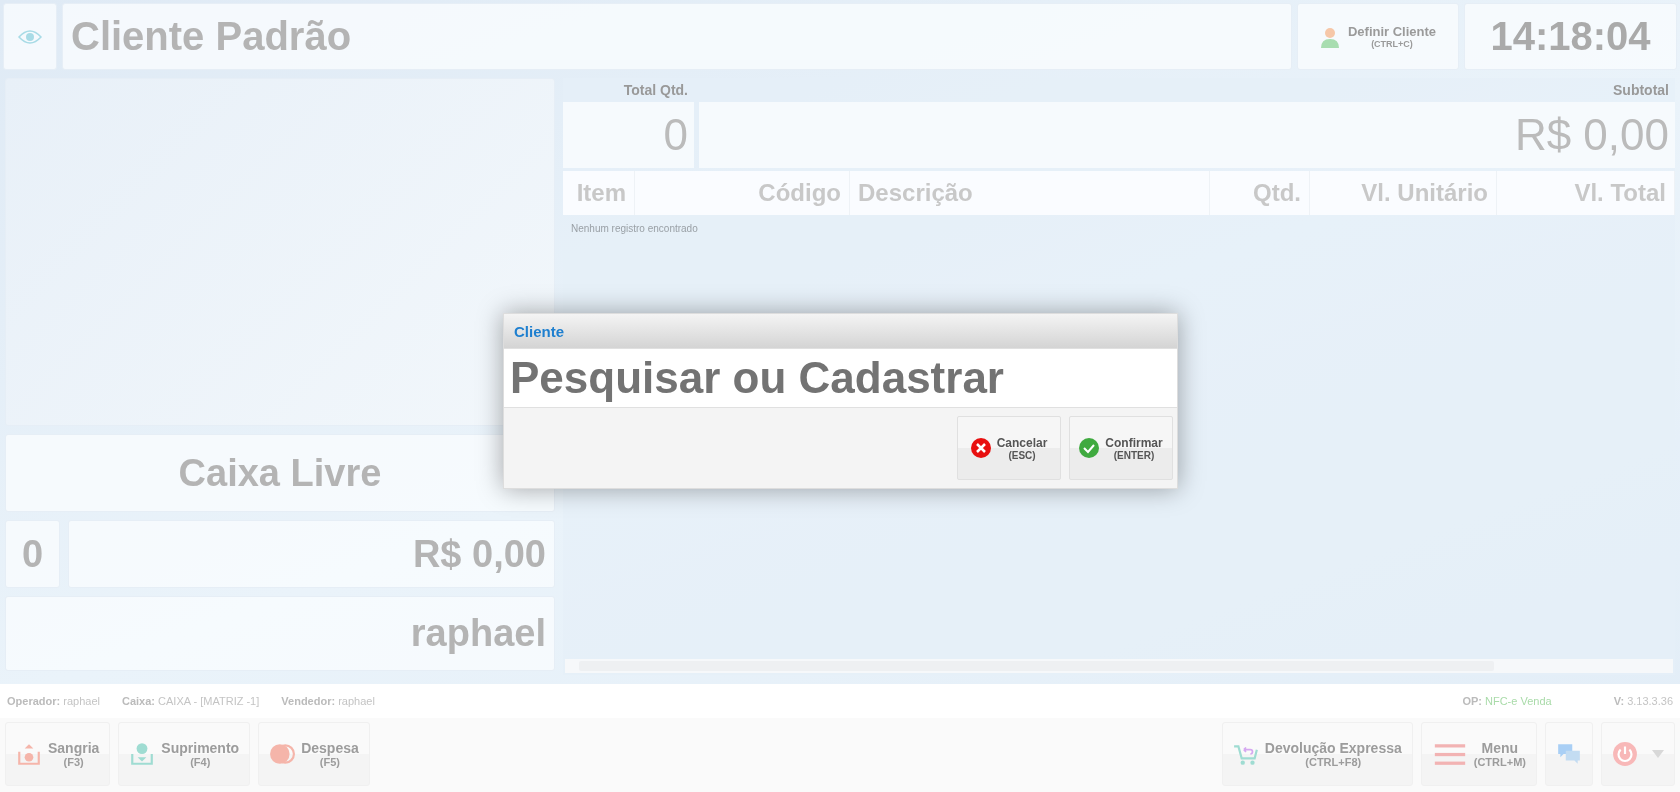 The image size is (1680, 792). What do you see at coordinates (677, 36) in the screenshot?
I see `customer-name: Cliente Padrão` at bounding box center [677, 36].